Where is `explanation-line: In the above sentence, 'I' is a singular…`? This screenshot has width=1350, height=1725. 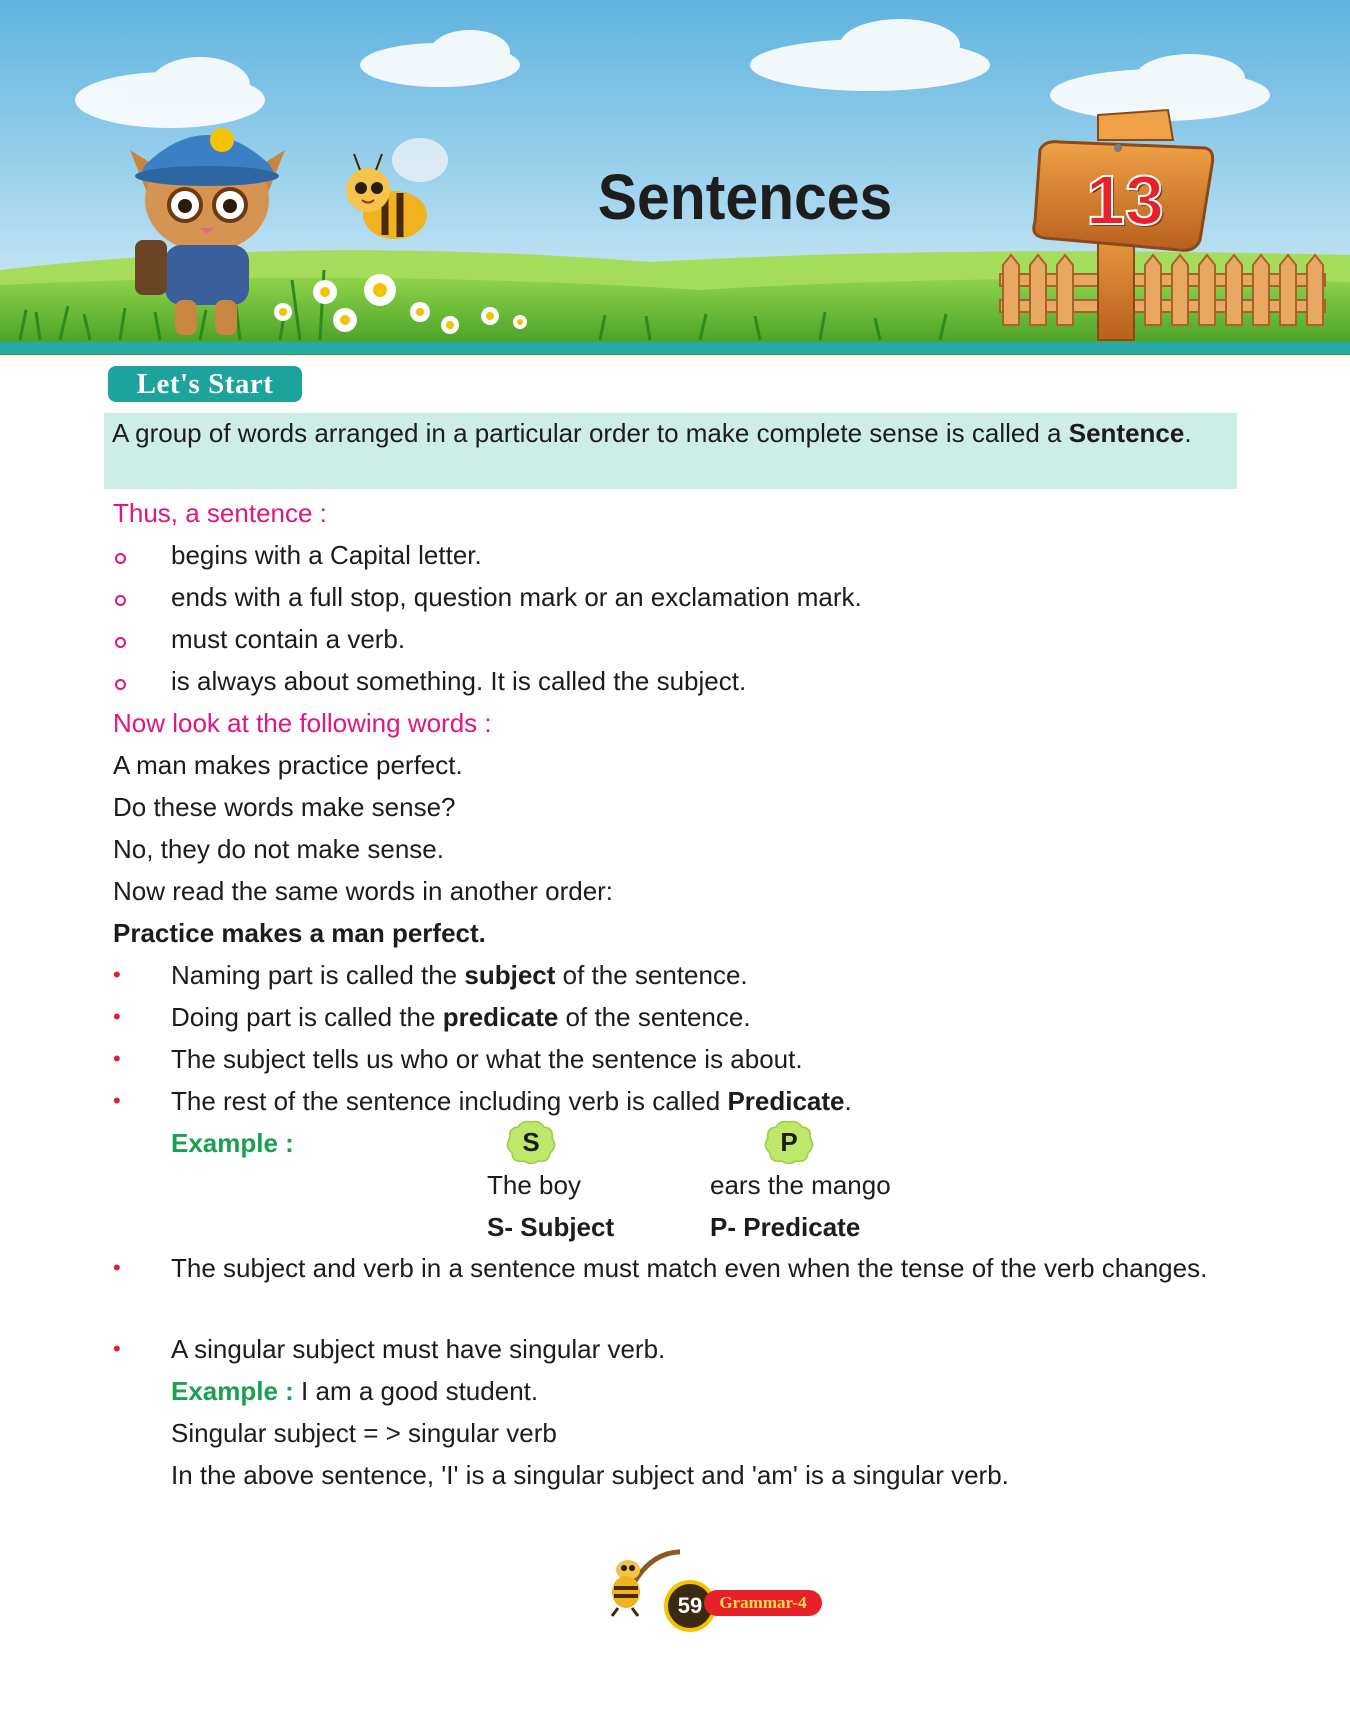 explanation-line: In the above sentence, 'I' is a singular… is located at coordinates (590, 1475).